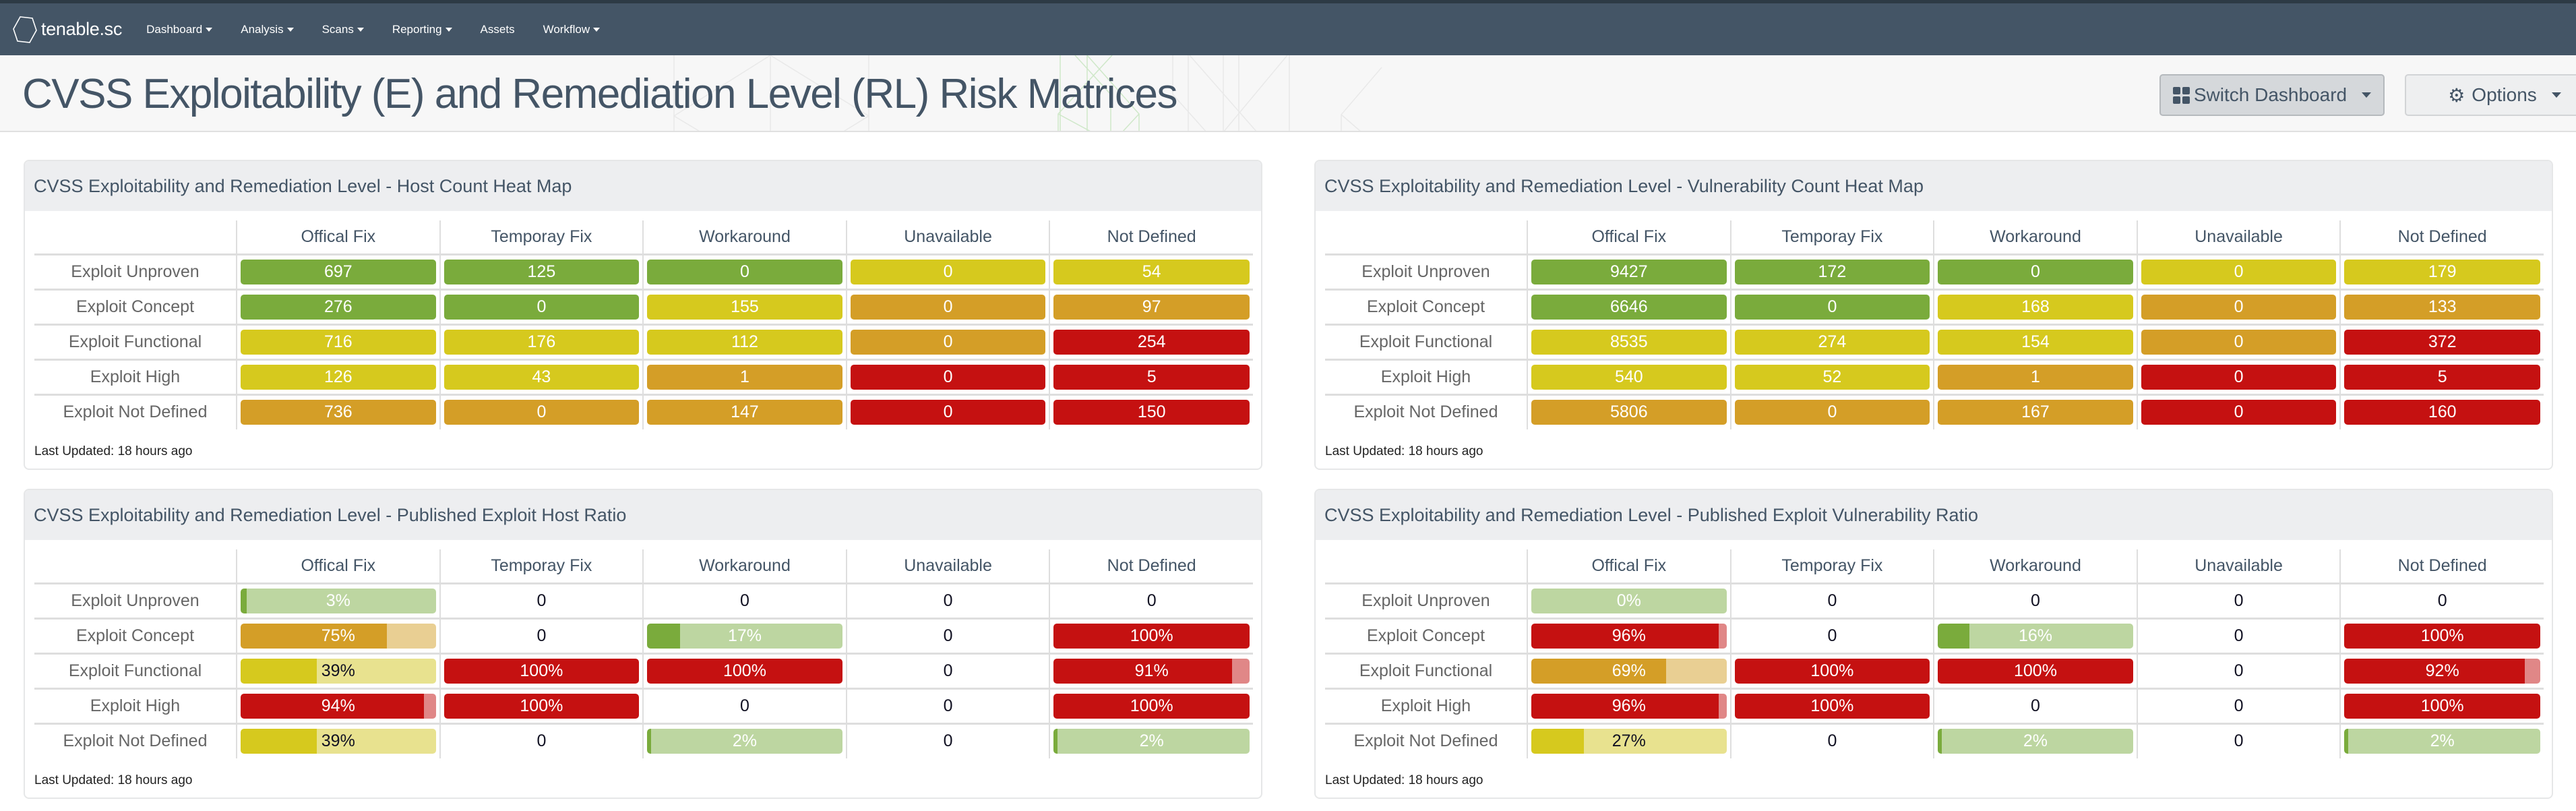  I want to click on matrix-cell: 736, so click(338, 411).